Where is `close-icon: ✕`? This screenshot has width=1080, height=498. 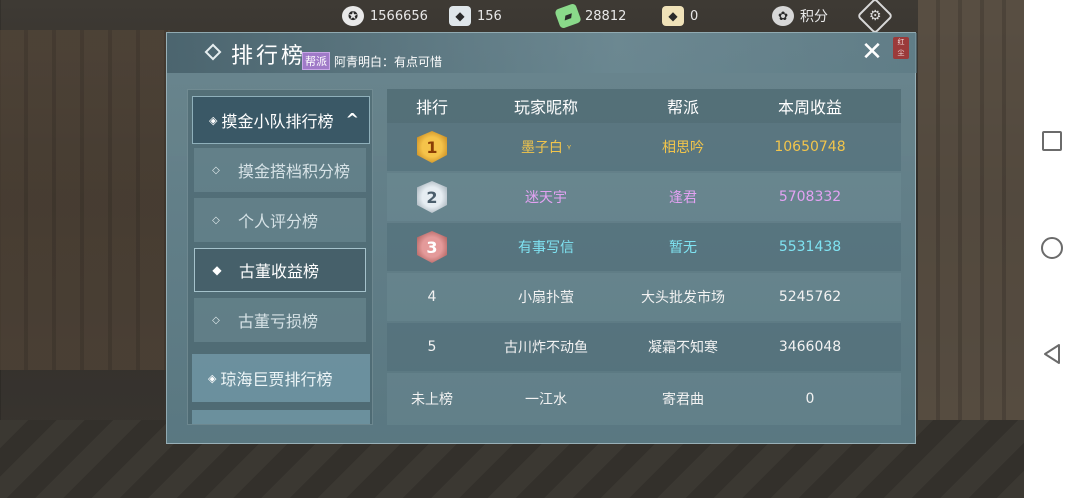 close-icon: ✕ is located at coordinates (872, 52).